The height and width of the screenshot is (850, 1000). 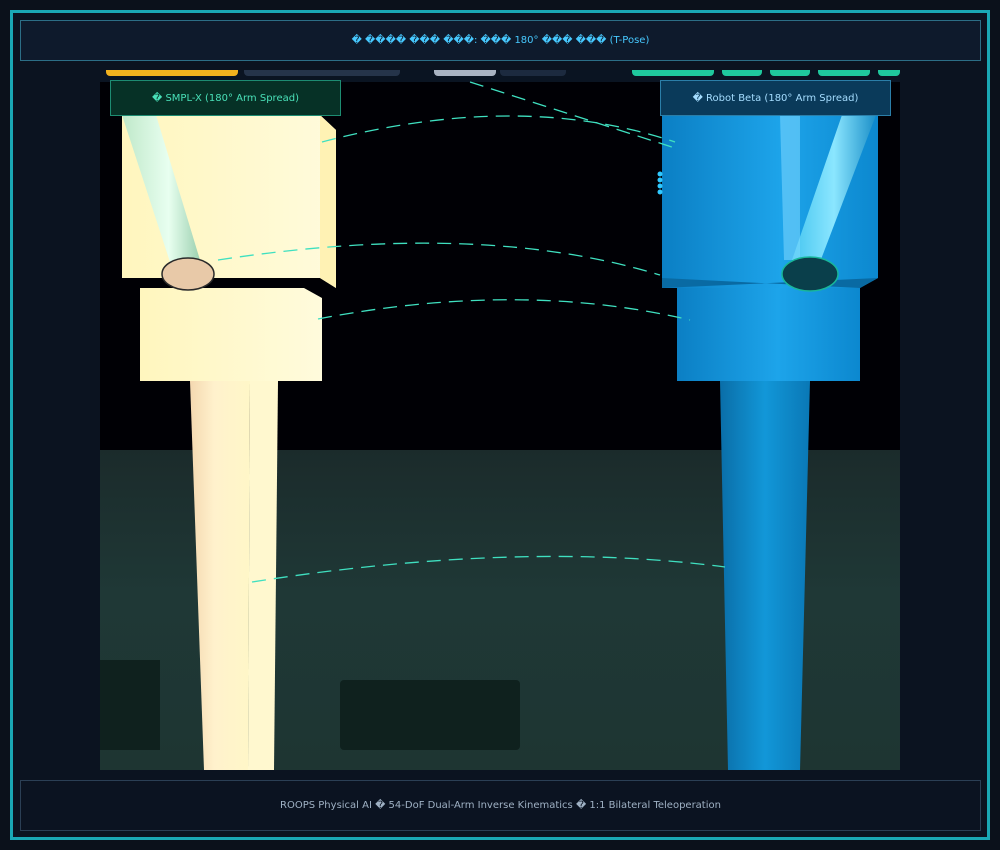 What do you see at coordinates (231, 334) in the screenshot?
I see `smpl-pelvis-block` at bounding box center [231, 334].